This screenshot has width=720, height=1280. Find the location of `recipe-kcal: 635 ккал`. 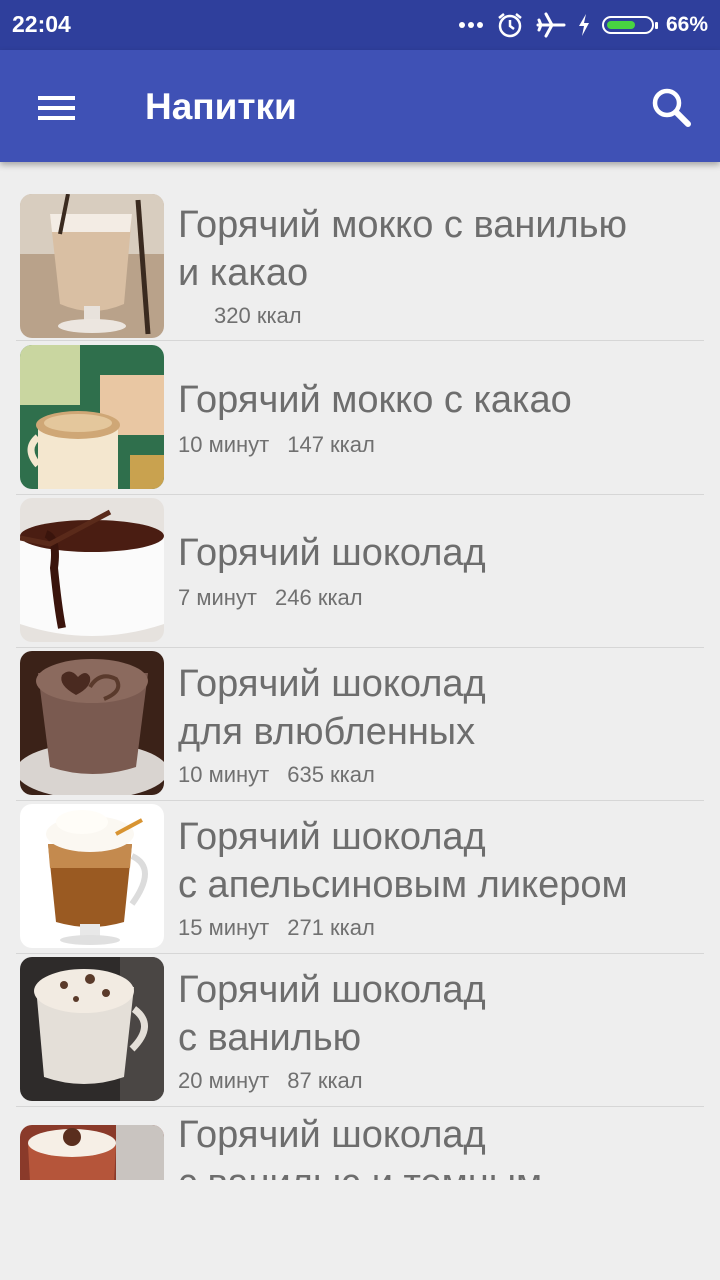

recipe-kcal: 635 ккал is located at coordinates (331, 774).